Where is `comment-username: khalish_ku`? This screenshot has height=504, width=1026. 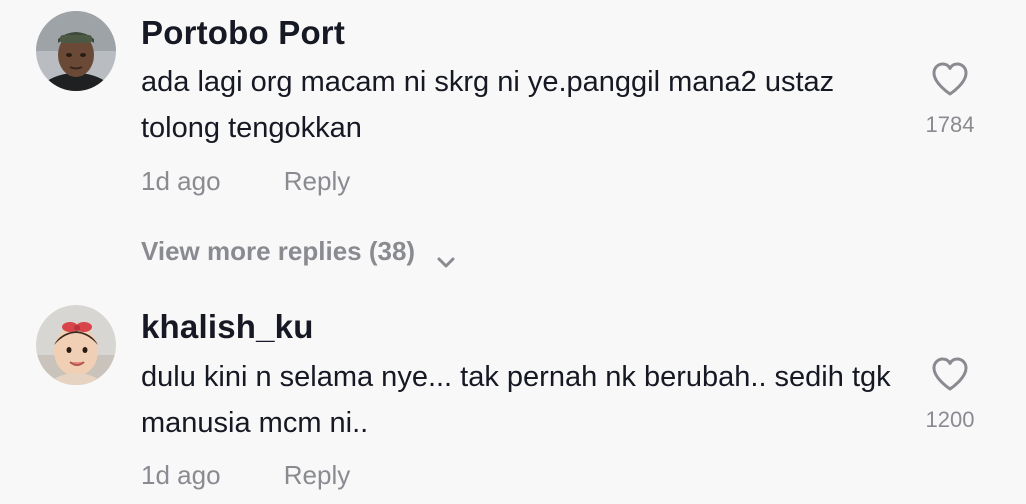 comment-username: khalish_ku is located at coordinates (227, 327).